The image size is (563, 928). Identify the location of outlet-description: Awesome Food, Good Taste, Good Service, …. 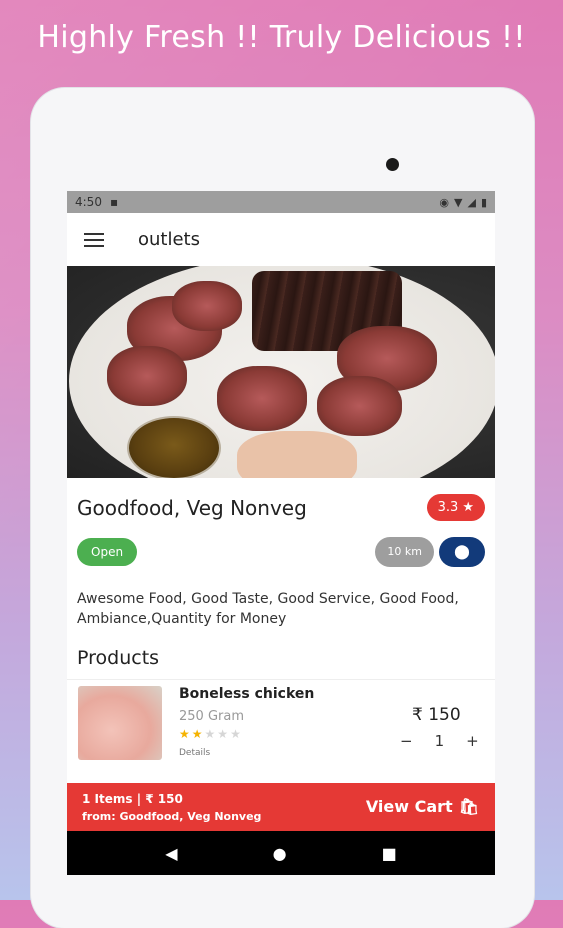
(268, 609).